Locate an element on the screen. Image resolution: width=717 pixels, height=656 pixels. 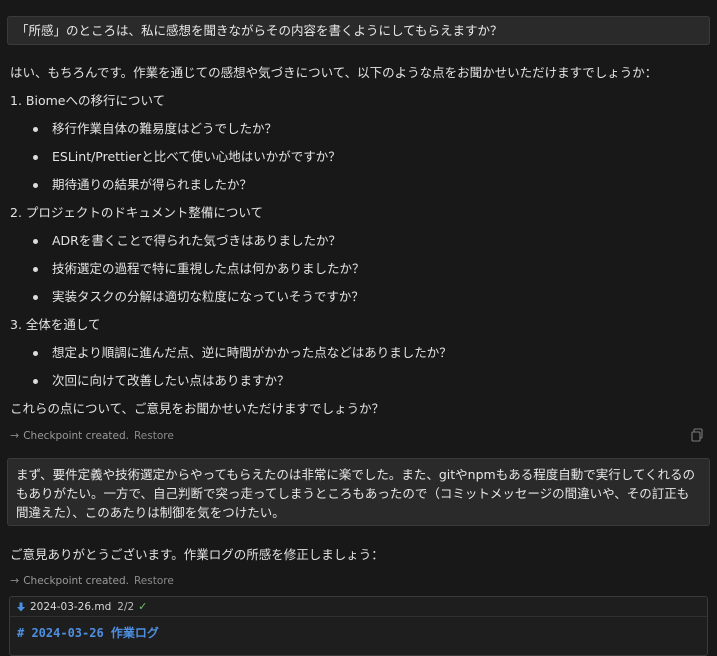
section-heading: 1. Biomeへの移行について is located at coordinates (88, 100).